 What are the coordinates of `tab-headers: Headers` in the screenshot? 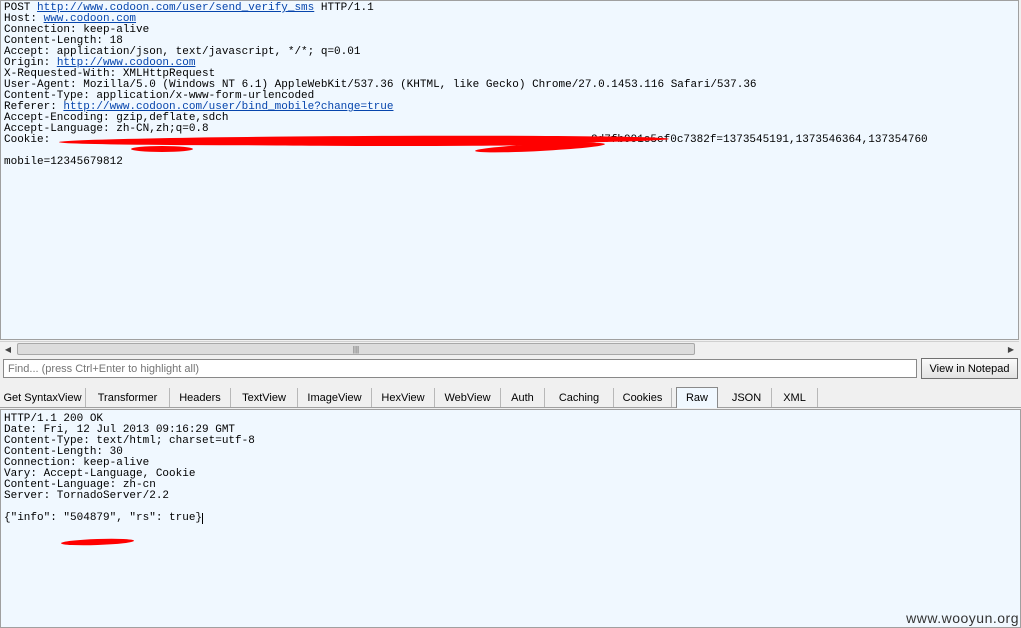 It's located at (200, 397).